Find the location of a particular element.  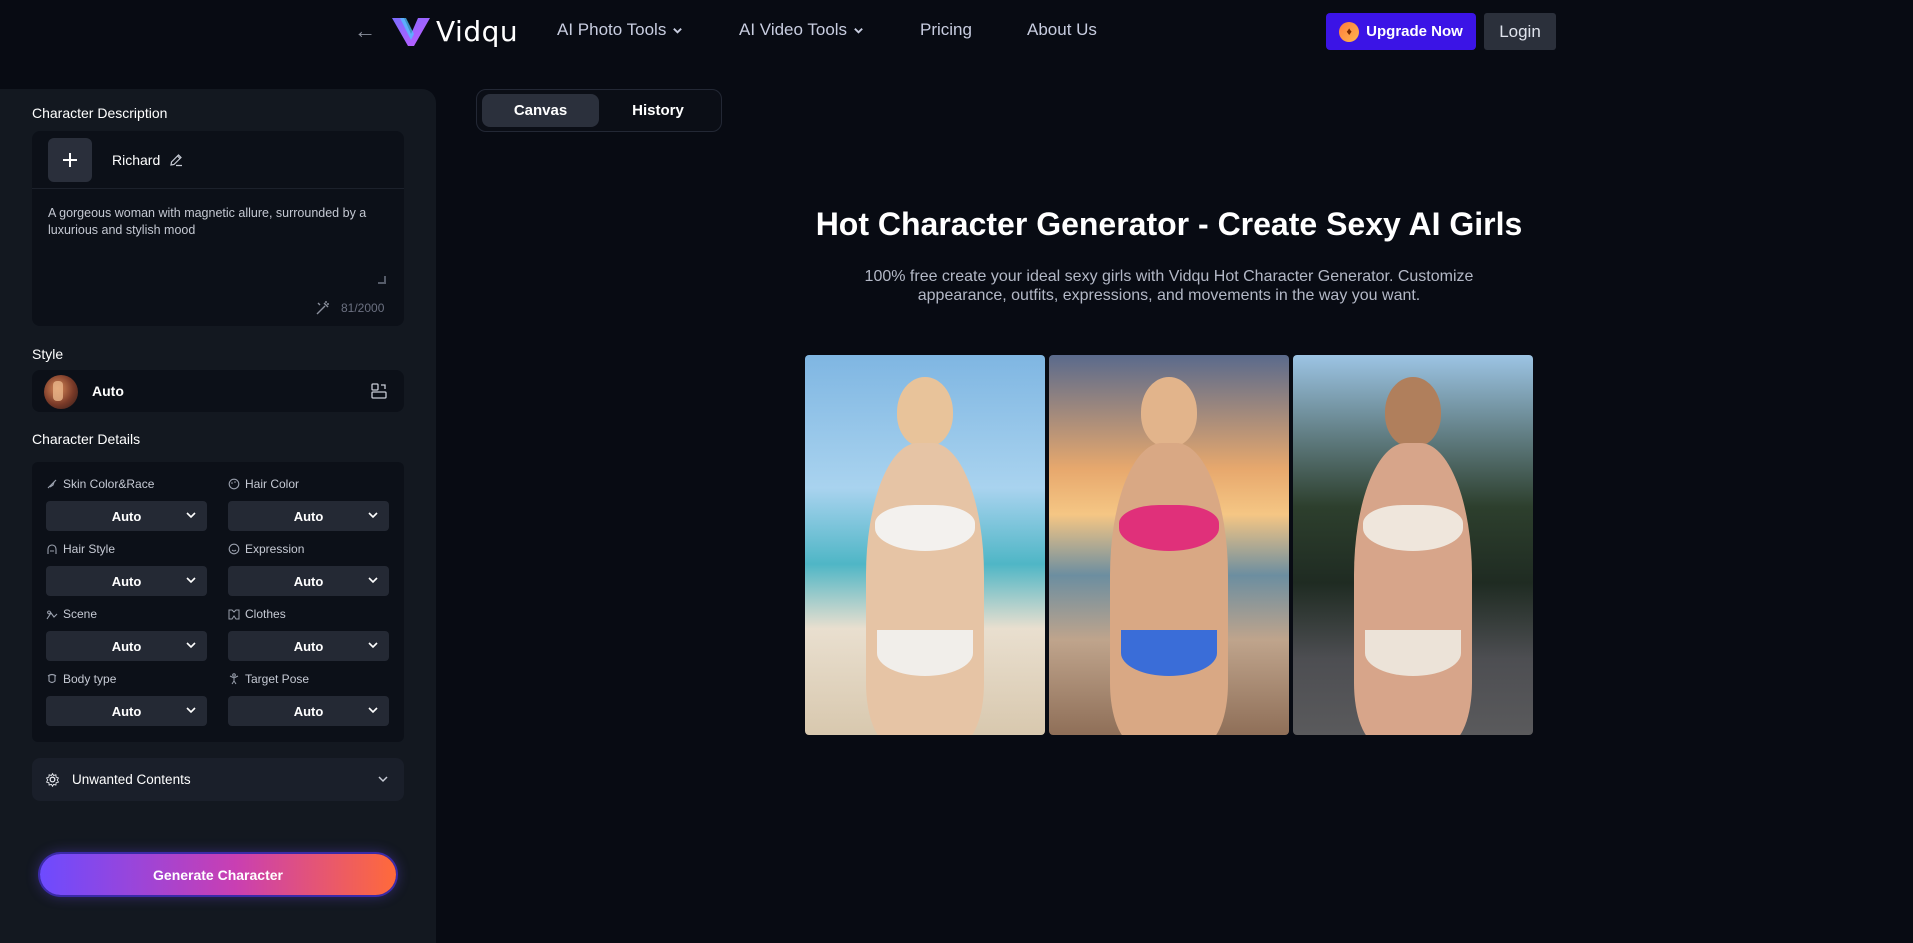

hair-style-value: Auto is located at coordinates (126, 581).